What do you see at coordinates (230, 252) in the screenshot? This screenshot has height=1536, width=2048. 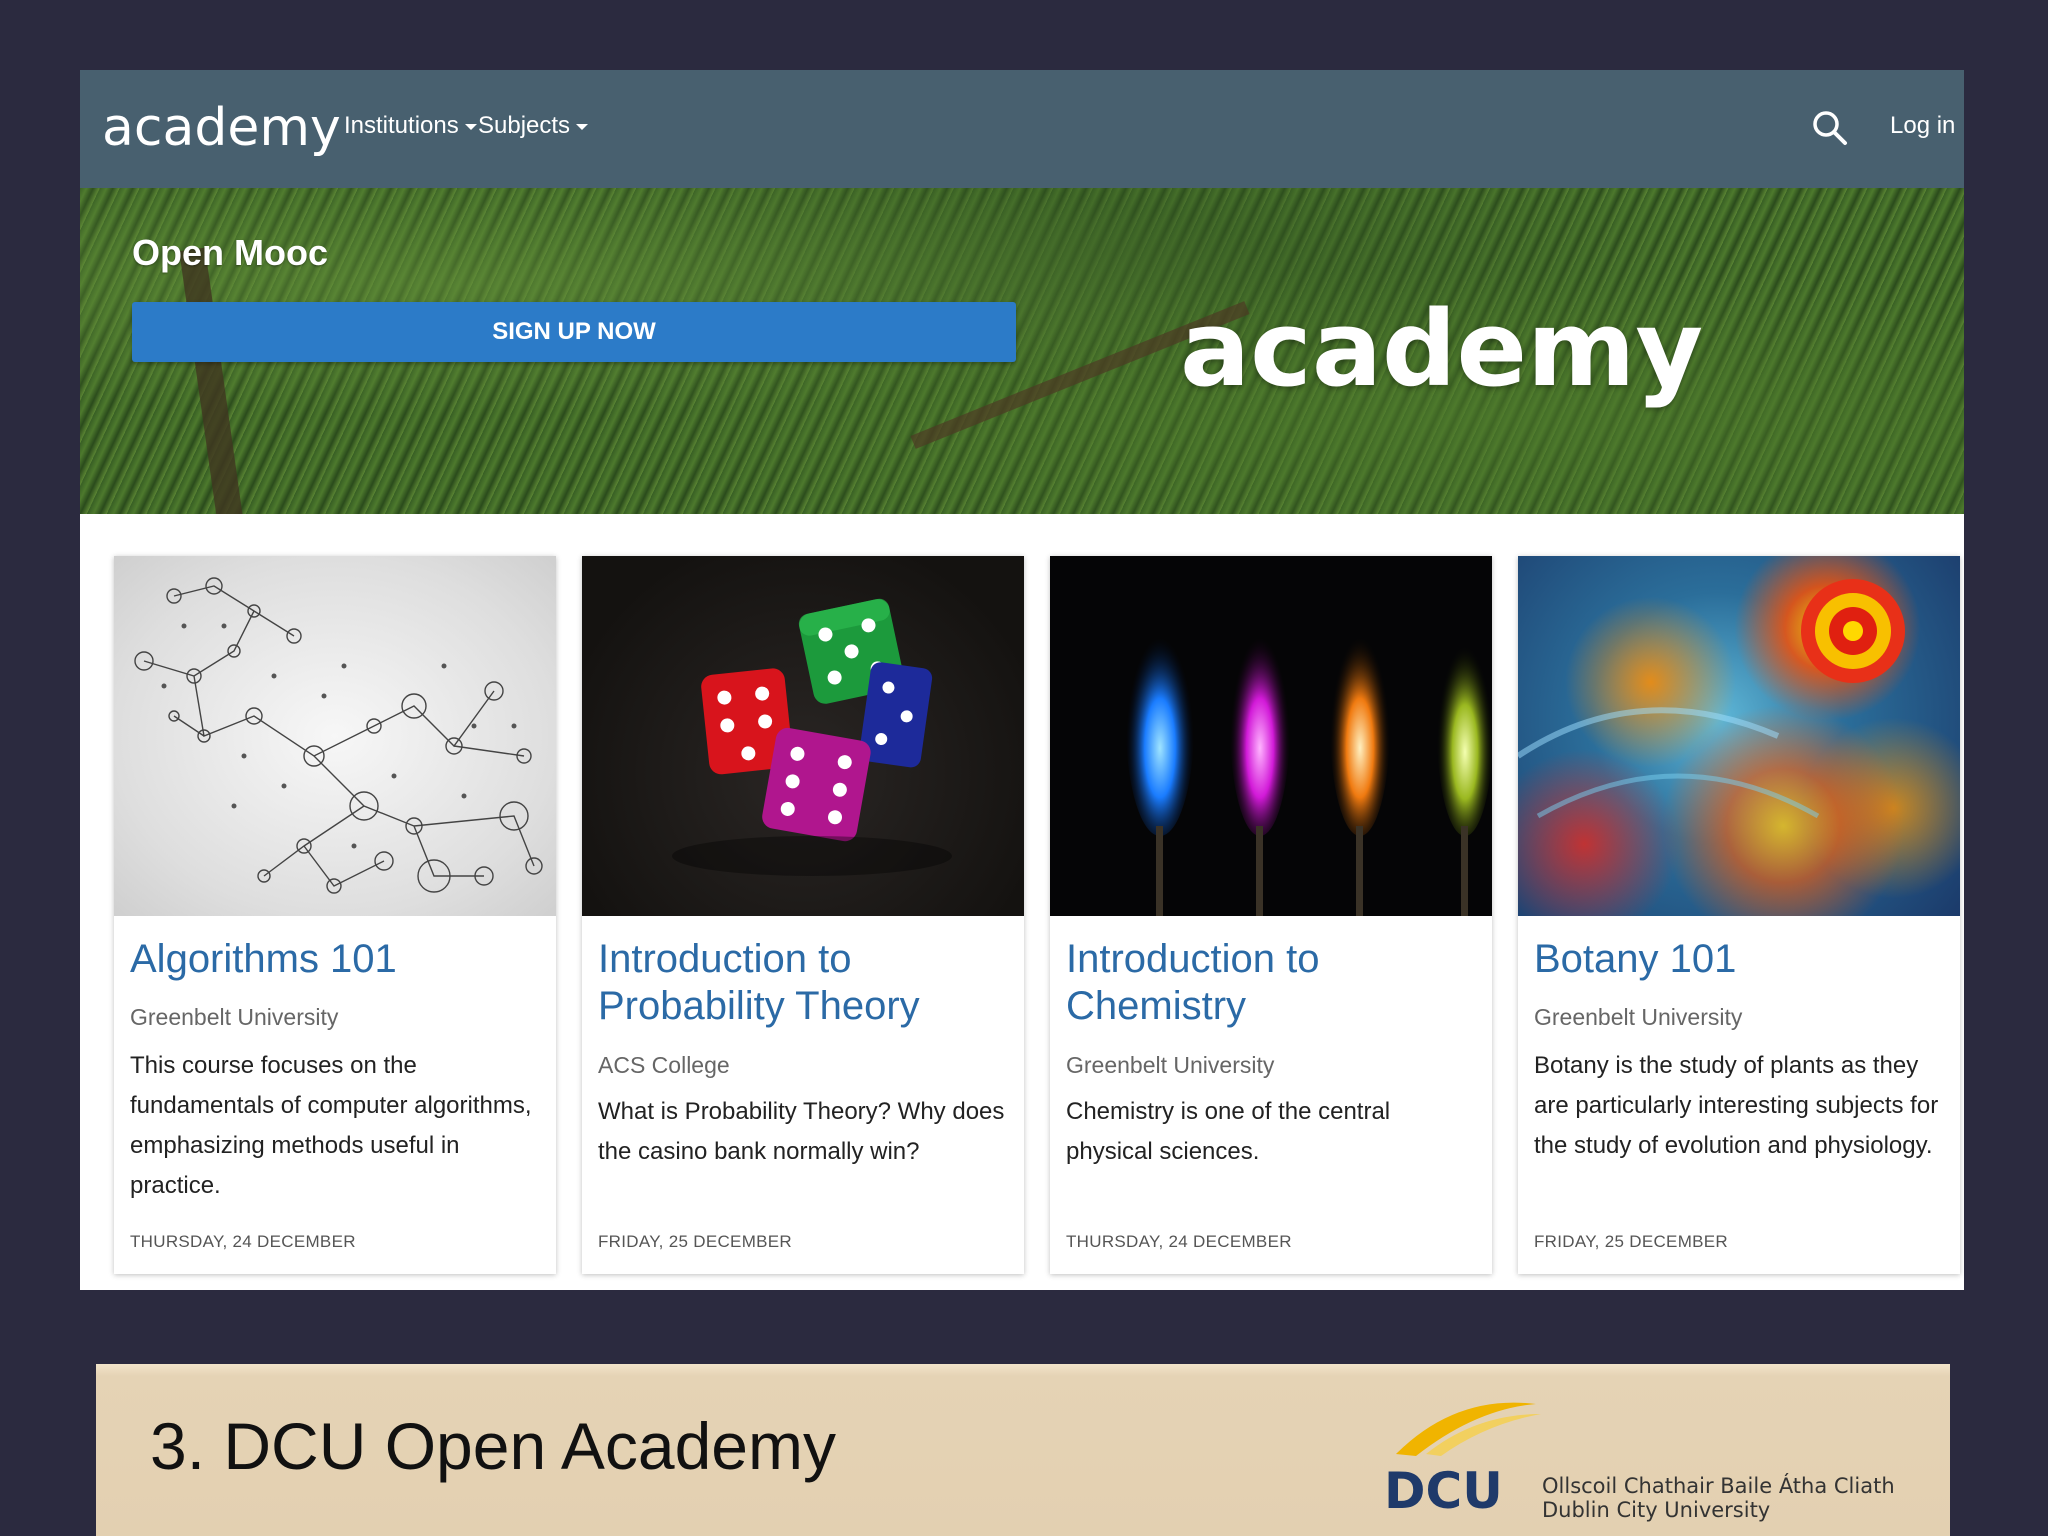 I see `hero-title: Open Mooc` at bounding box center [230, 252].